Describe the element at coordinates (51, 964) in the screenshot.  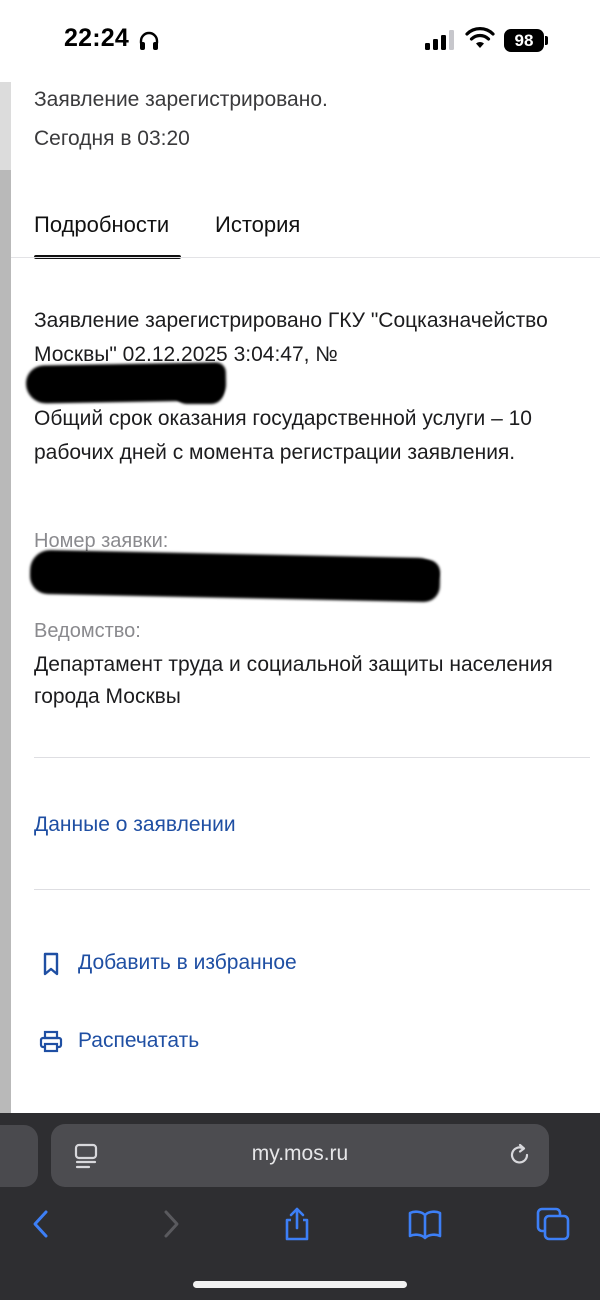
I see `bookmark-icon` at that location.